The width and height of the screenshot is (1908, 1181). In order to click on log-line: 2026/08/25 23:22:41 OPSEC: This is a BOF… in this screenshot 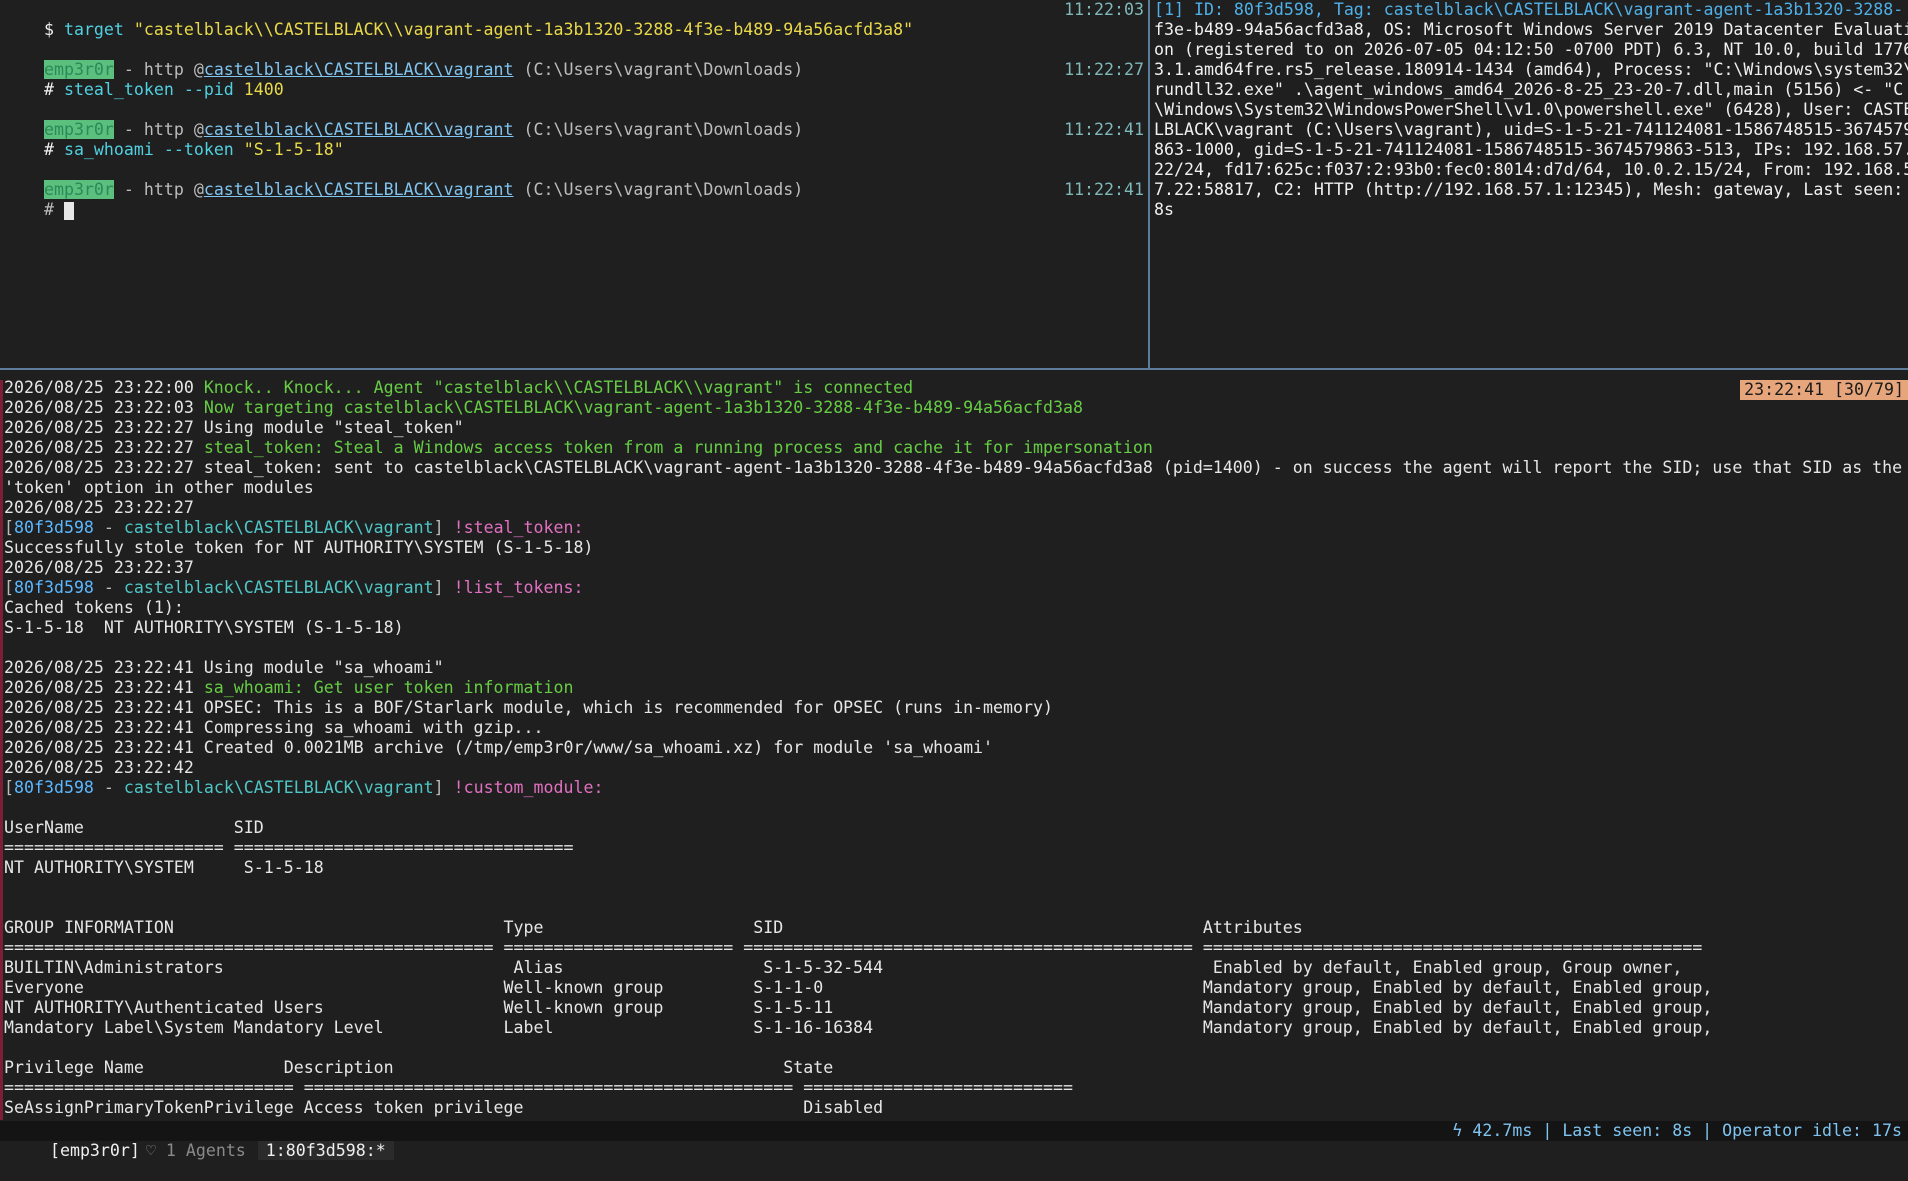, I will do `click(528, 707)`.